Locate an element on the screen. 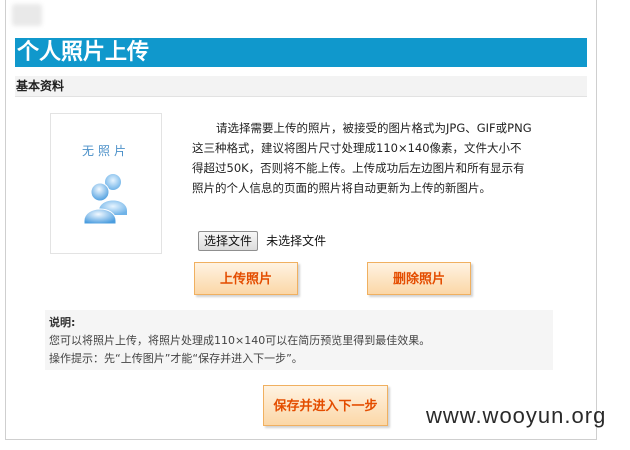 Image resolution: width=630 pixels, height=450 pixels. delete-photo-button: 删除照片 is located at coordinates (419, 278).